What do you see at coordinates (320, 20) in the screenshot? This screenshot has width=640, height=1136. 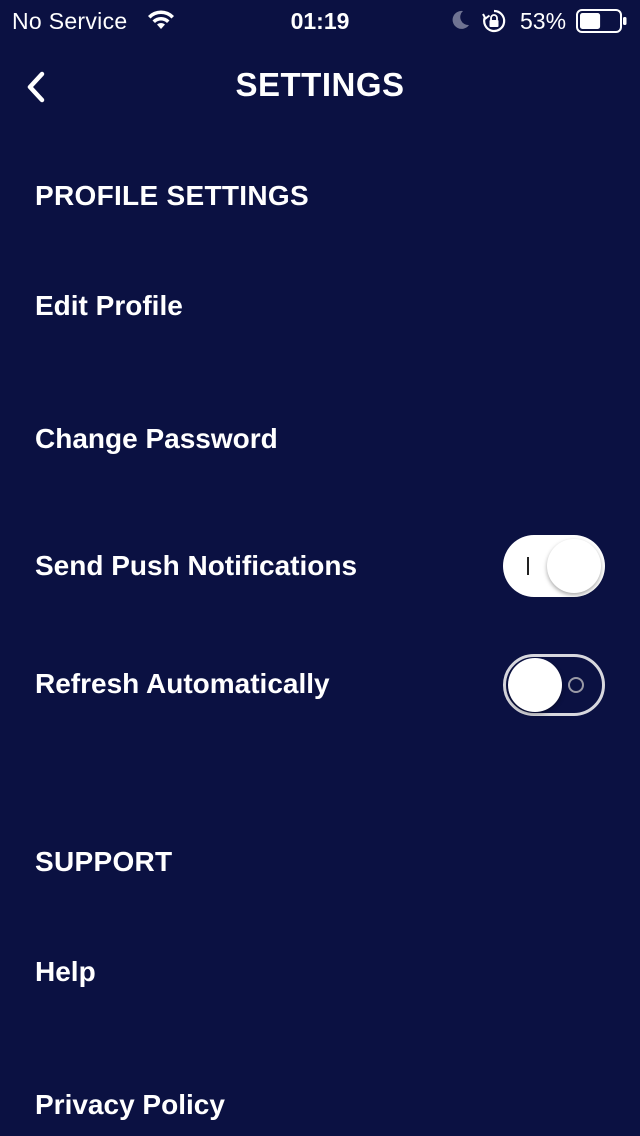 I see `status-bar: No Service 01:19 53%` at bounding box center [320, 20].